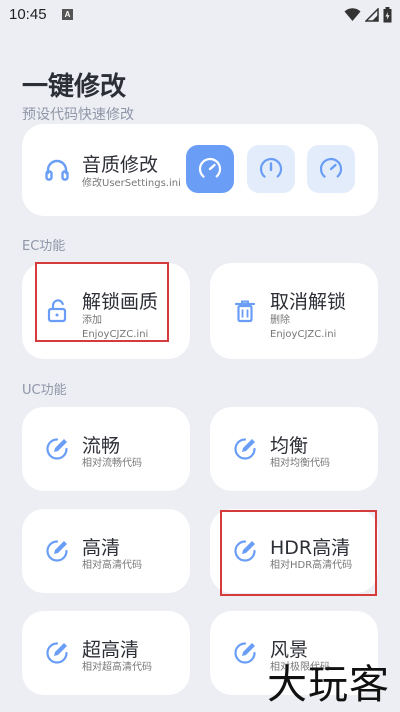  What do you see at coordinates (44, 390) in the screenshot?
I see `uc-section-label: UC功能` at bounding box center [44, 390].